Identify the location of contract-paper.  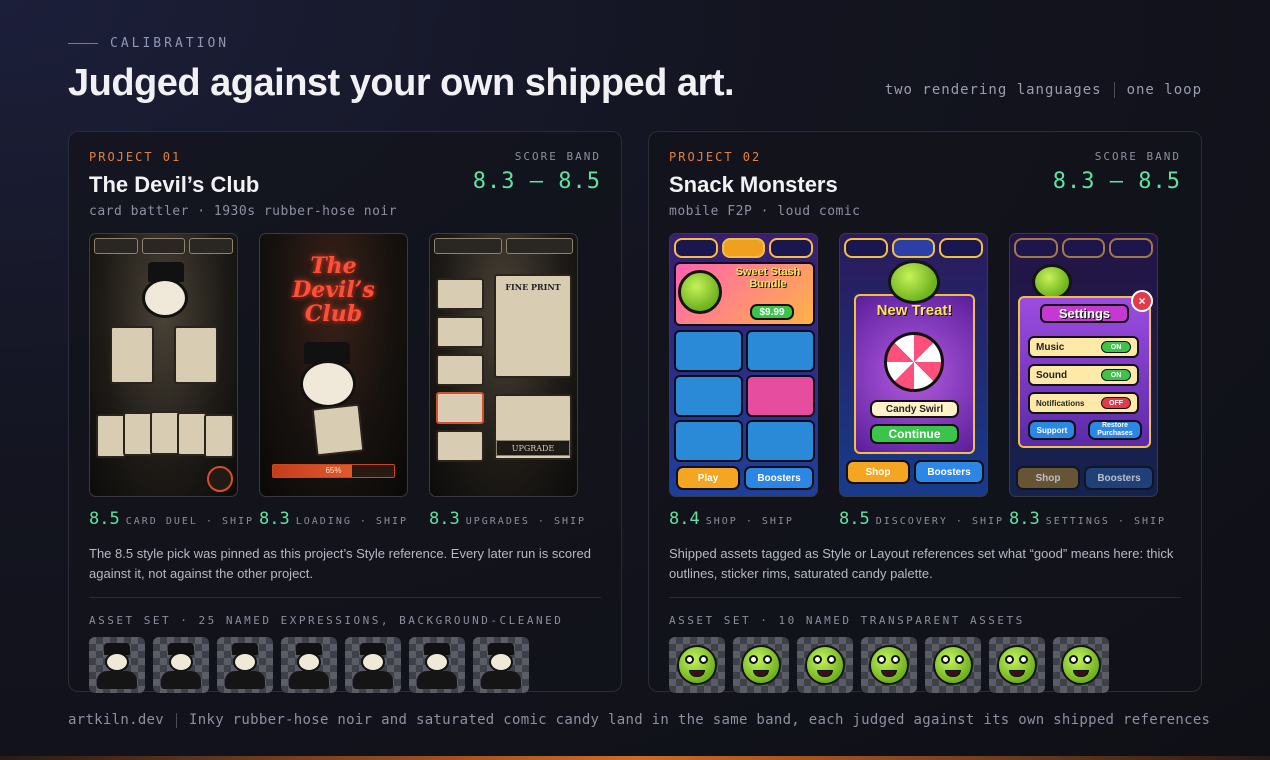
(338, 430).